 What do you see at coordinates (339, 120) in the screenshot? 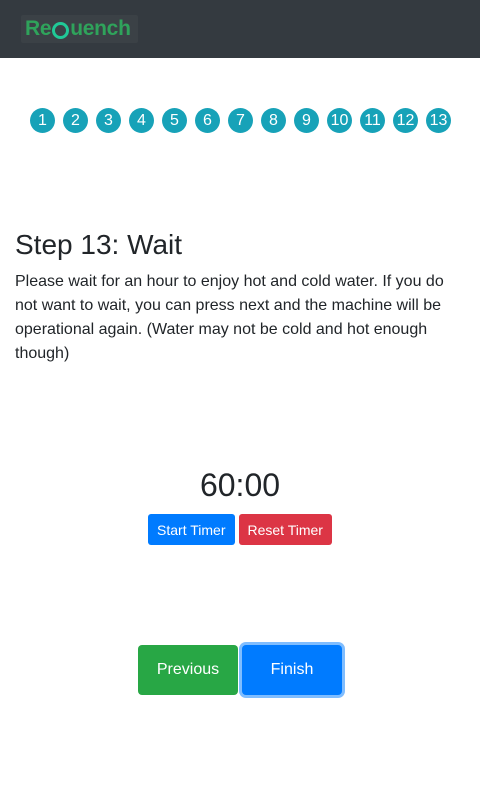
I see `step-badge-10: 10` at bounding box center [339, 120].